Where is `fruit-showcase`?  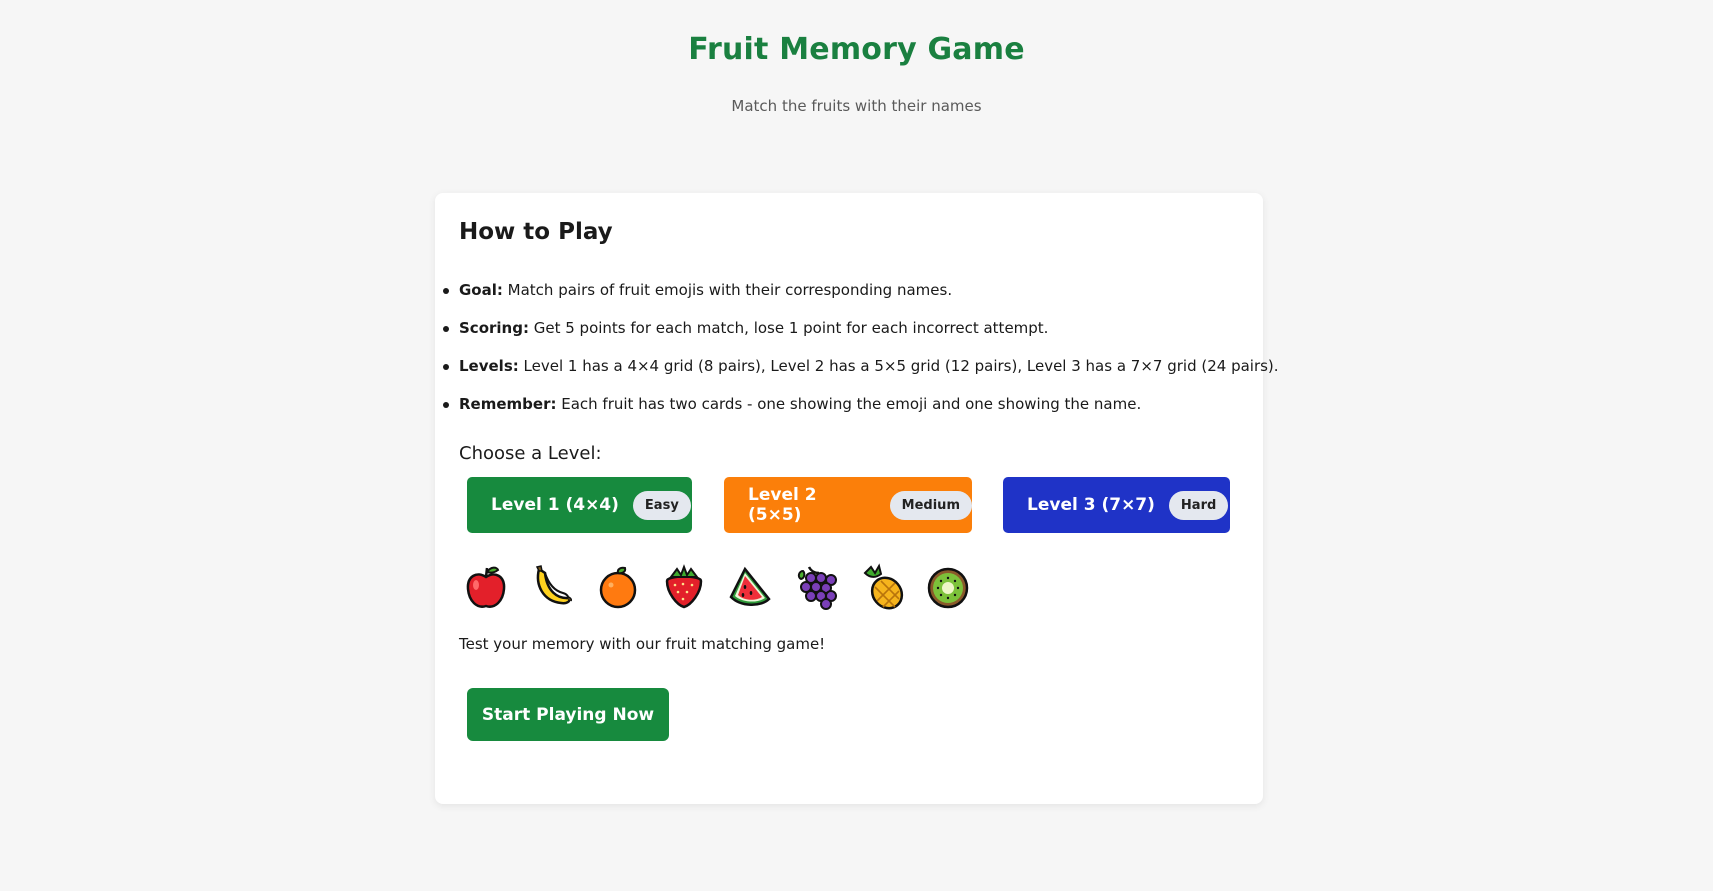
fruit-showcase is located at coordinates (849, 587).